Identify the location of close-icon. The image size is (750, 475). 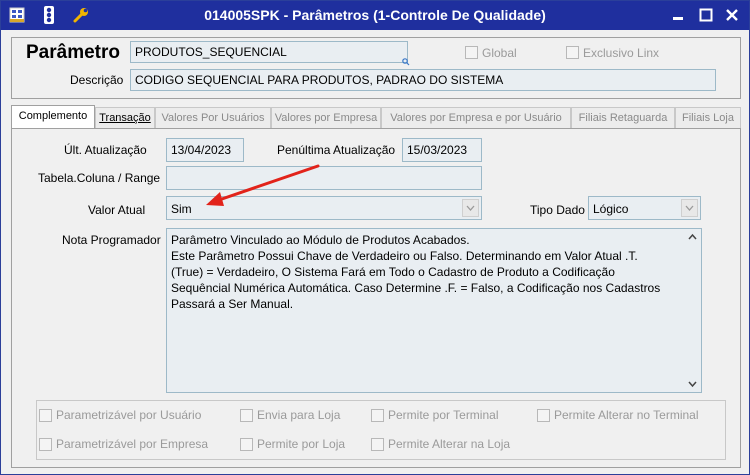
(732, 15).